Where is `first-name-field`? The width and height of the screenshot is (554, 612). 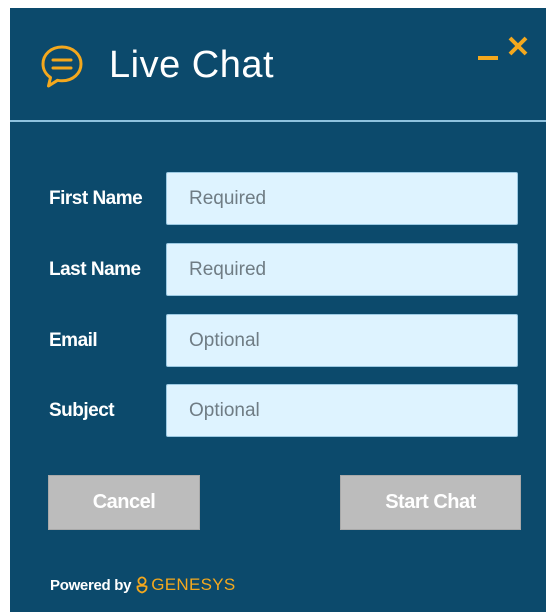 first-name-field is located at coordinates (342, 198).